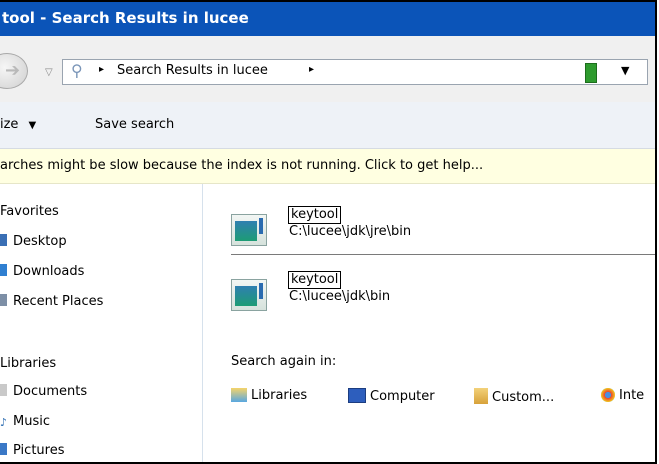  What do you see at coordinates (3, 300) in the screenshot?
I see `recent-places-icon` at bounding box center [3, 300].